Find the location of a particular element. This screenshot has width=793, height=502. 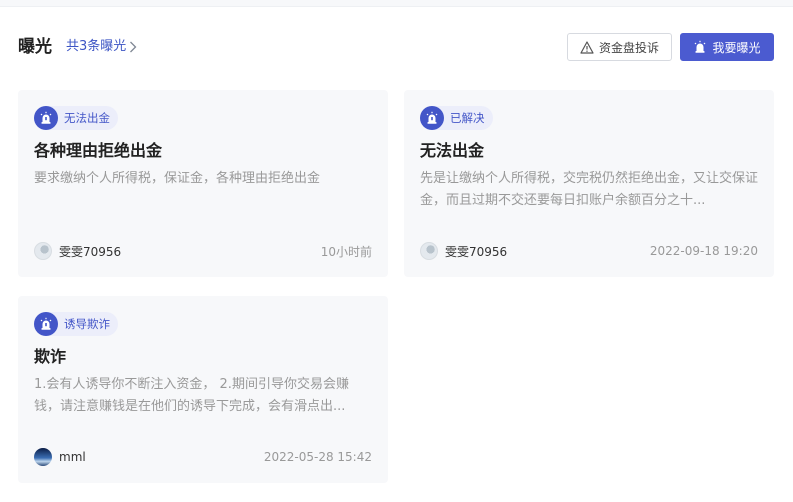

warning-icon is located at coordinates (587, 47).